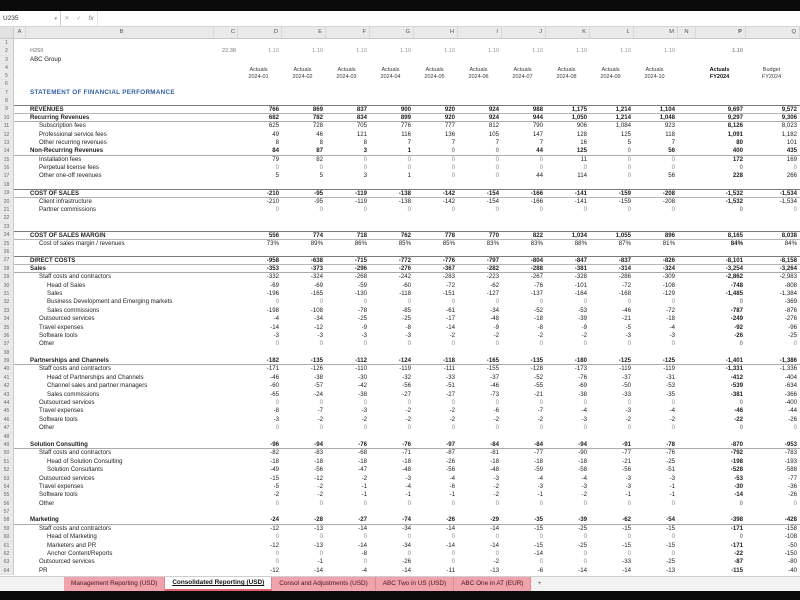  I want to click on cell: -56, so click(392, 386).